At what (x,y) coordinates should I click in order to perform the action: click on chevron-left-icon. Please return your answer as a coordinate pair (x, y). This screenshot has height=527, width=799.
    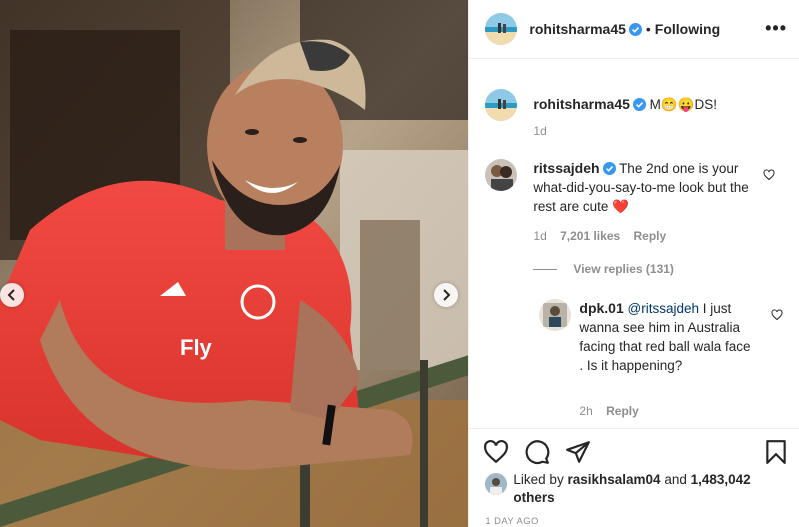
    Looking at the image, I should click on (11, 295).